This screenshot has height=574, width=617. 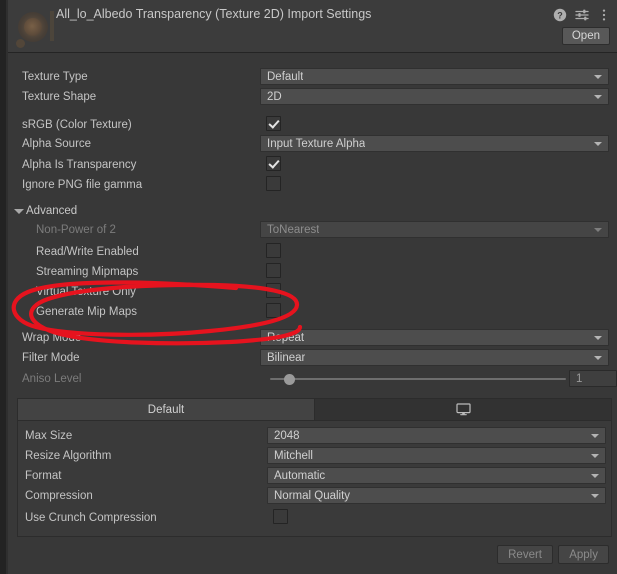 What do you see at coordinates (418, 379) in the screenshot?
I see `aniso-slider-track` at bounding box center [418, 379].